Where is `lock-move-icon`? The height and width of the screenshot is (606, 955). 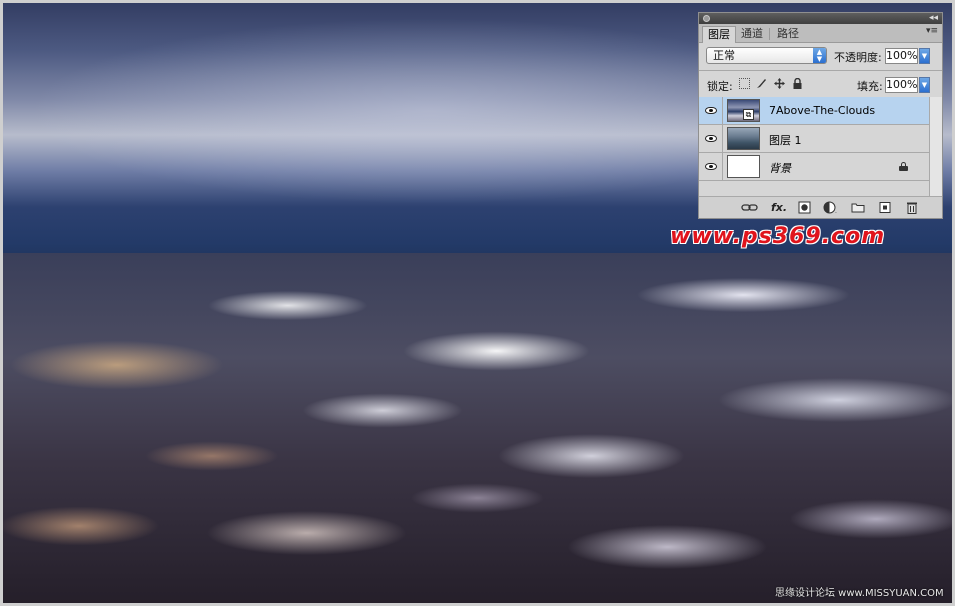
lock-move-icon is located at coordinates (779, 83).